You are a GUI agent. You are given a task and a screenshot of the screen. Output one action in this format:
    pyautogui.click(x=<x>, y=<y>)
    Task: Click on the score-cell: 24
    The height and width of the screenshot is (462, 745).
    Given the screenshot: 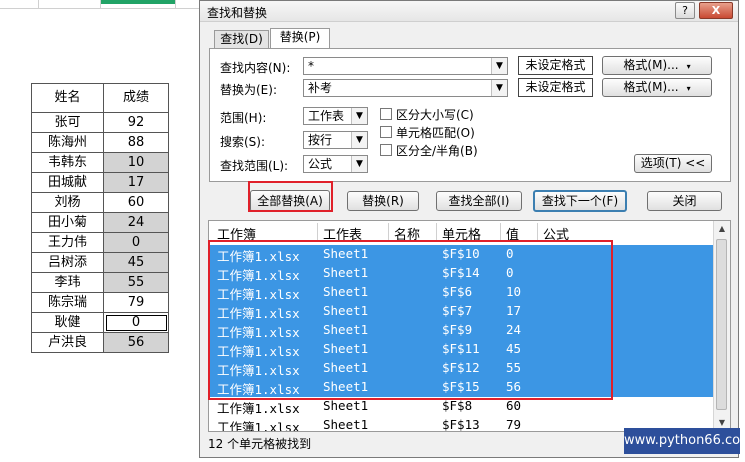 What is the action you would take?
    pyautogui.click(x=136, y=222)
    